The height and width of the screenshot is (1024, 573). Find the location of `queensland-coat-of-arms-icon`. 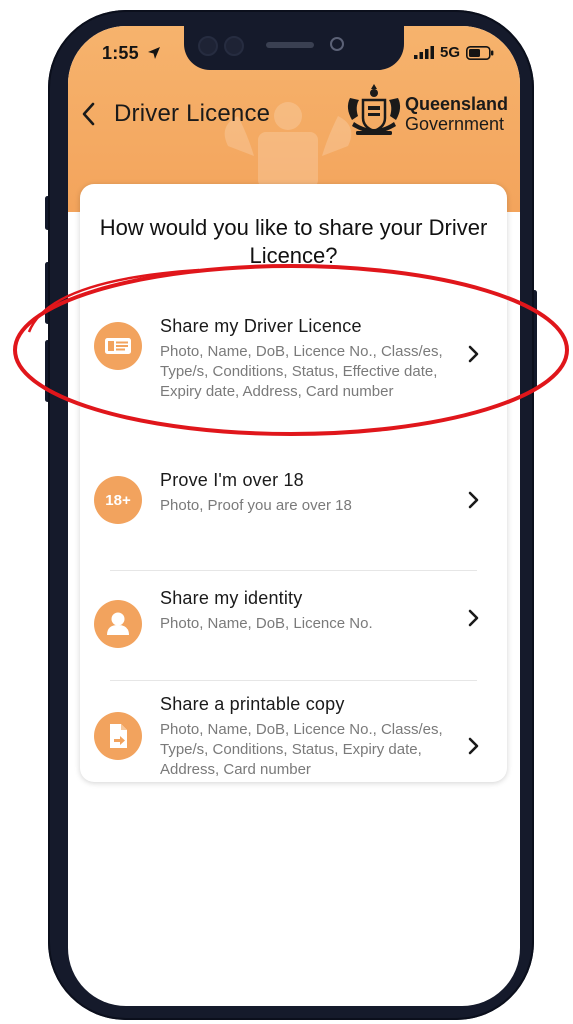

queensland-coat-of-arms-icon is located at coordinates (374, 109).